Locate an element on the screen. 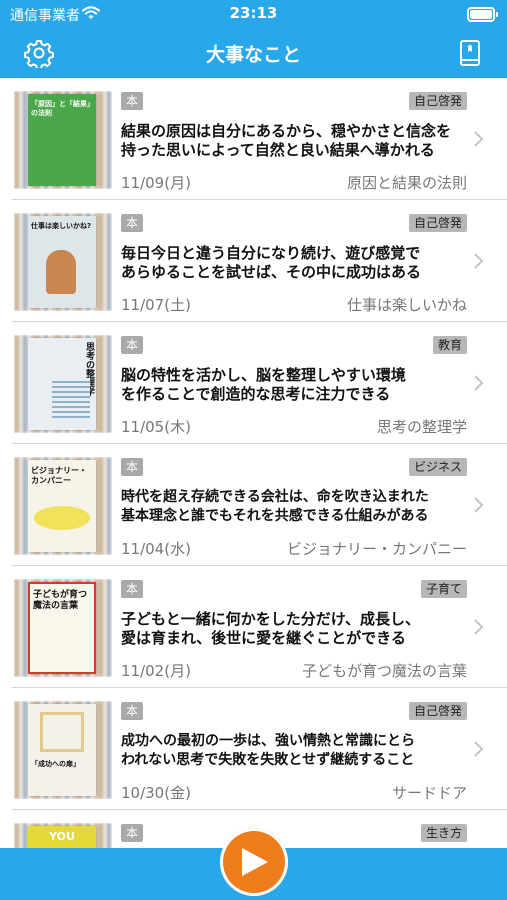 Image resolution: width=507 pixels, height=900 pixels. book-title: サードドア is located at coordinates (429, 793).